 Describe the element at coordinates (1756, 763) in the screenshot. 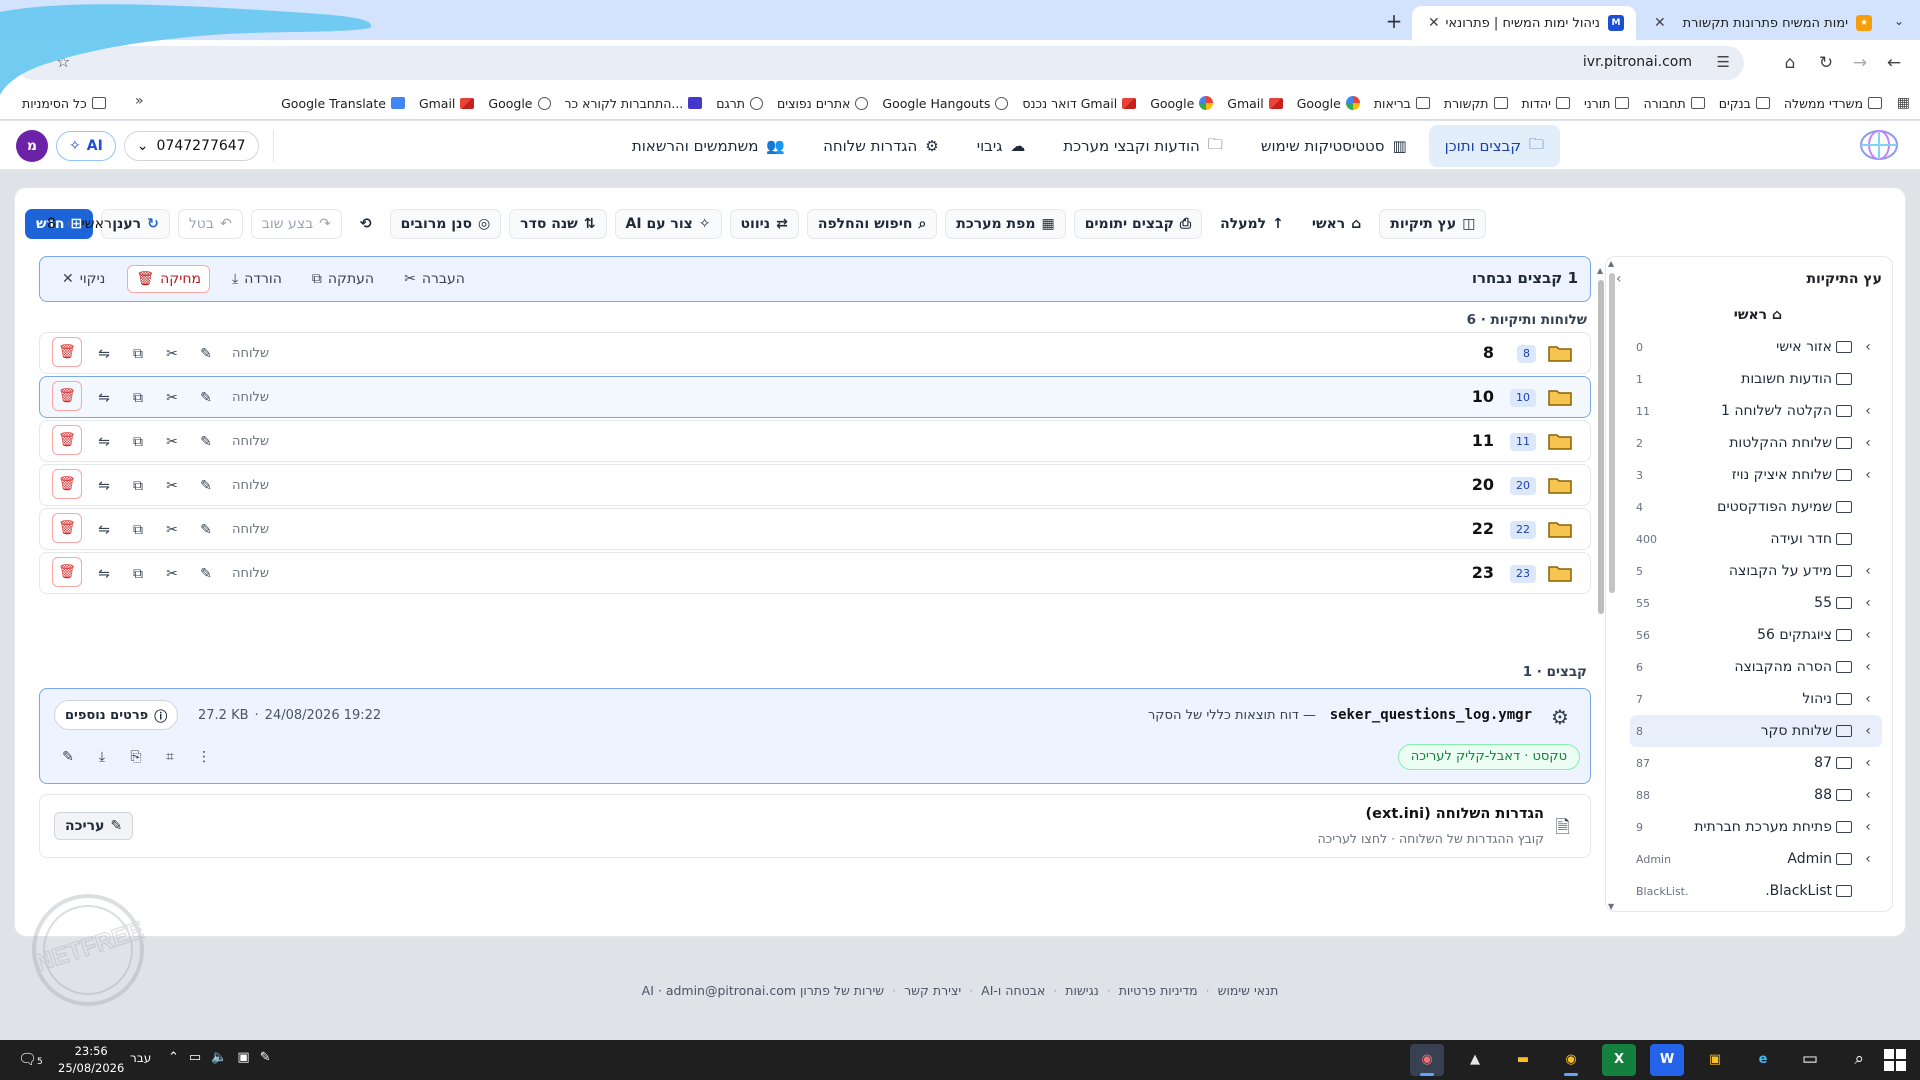

I see `tree-item: ‹ 87 87` at that location.